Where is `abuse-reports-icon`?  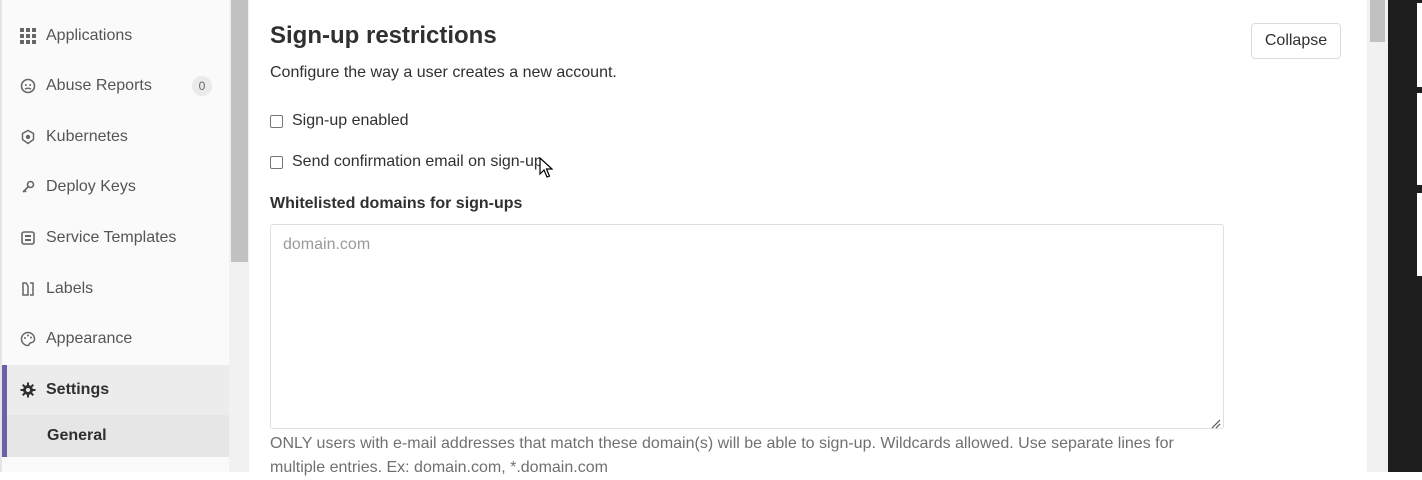 abuse-reports-icon is located at coordinates (28, 86).